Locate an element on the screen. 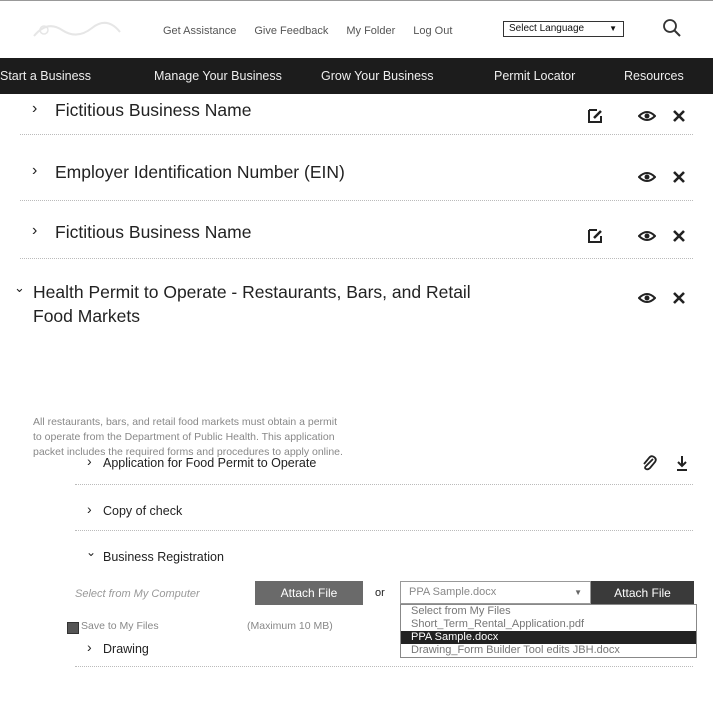  section-title-line2: Food Markets is located at coordinates (86, 316).